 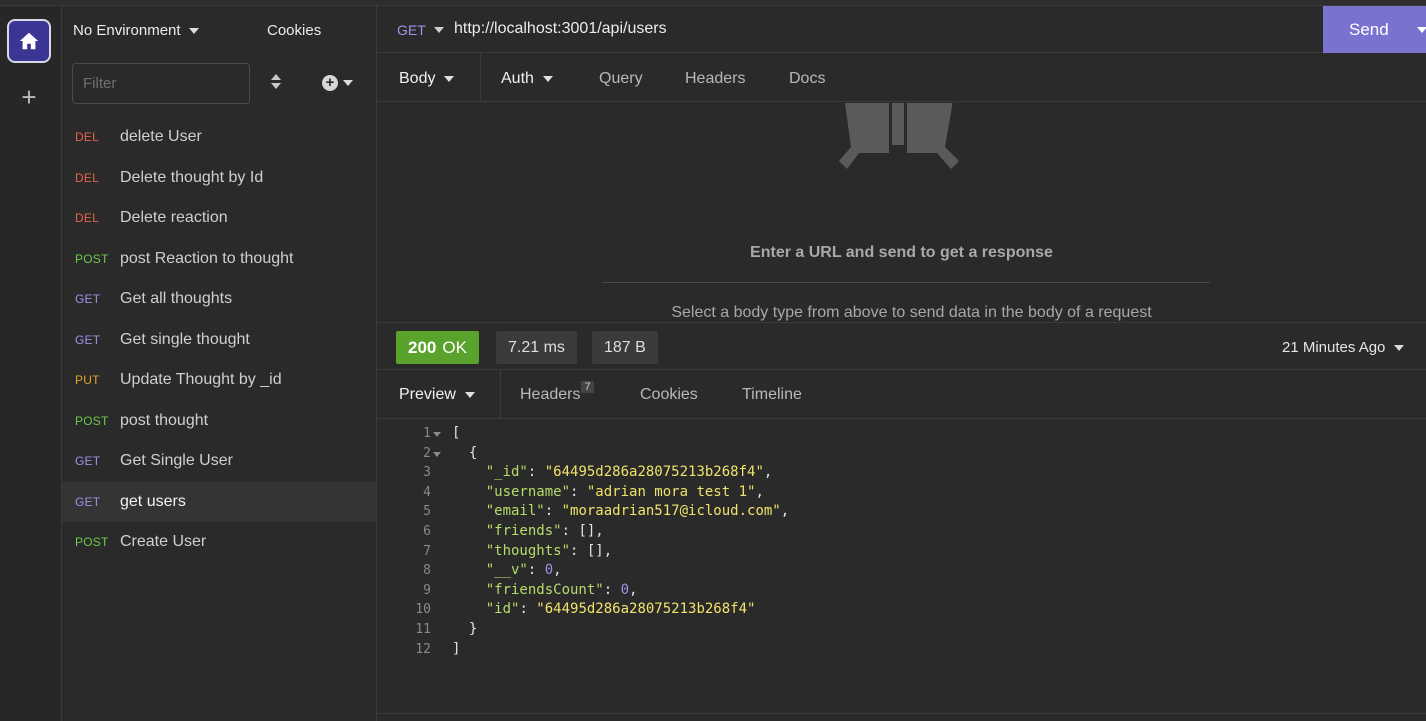 I want to click on json-property: "thoughts": [],, so click(x=549, y=550).